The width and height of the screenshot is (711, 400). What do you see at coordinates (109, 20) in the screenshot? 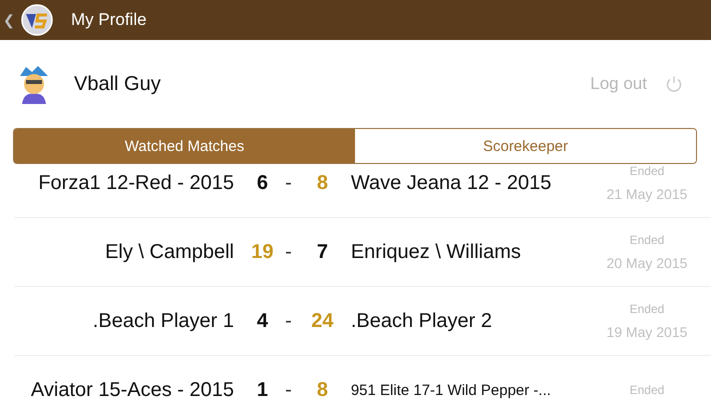
I see `page-title: My Profile` at bounding box center [109, 20].